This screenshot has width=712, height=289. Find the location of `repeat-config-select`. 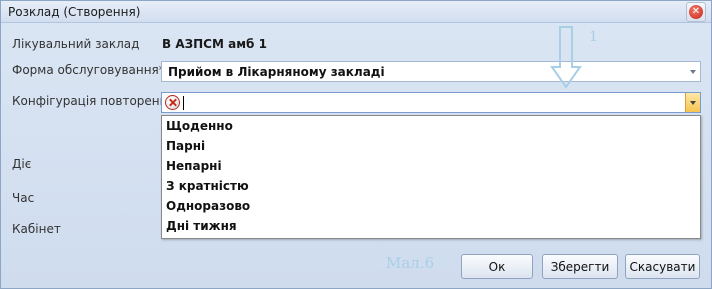

repeat-config-select is located at coordinates (431, 102).